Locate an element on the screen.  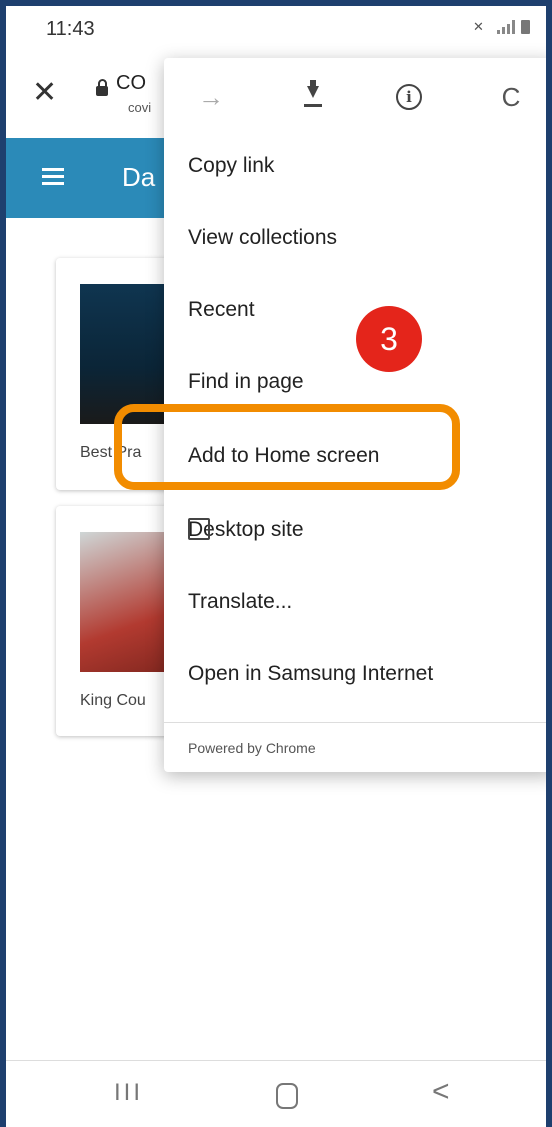
status-icons: ✕ is located at coordinates (501, 27).